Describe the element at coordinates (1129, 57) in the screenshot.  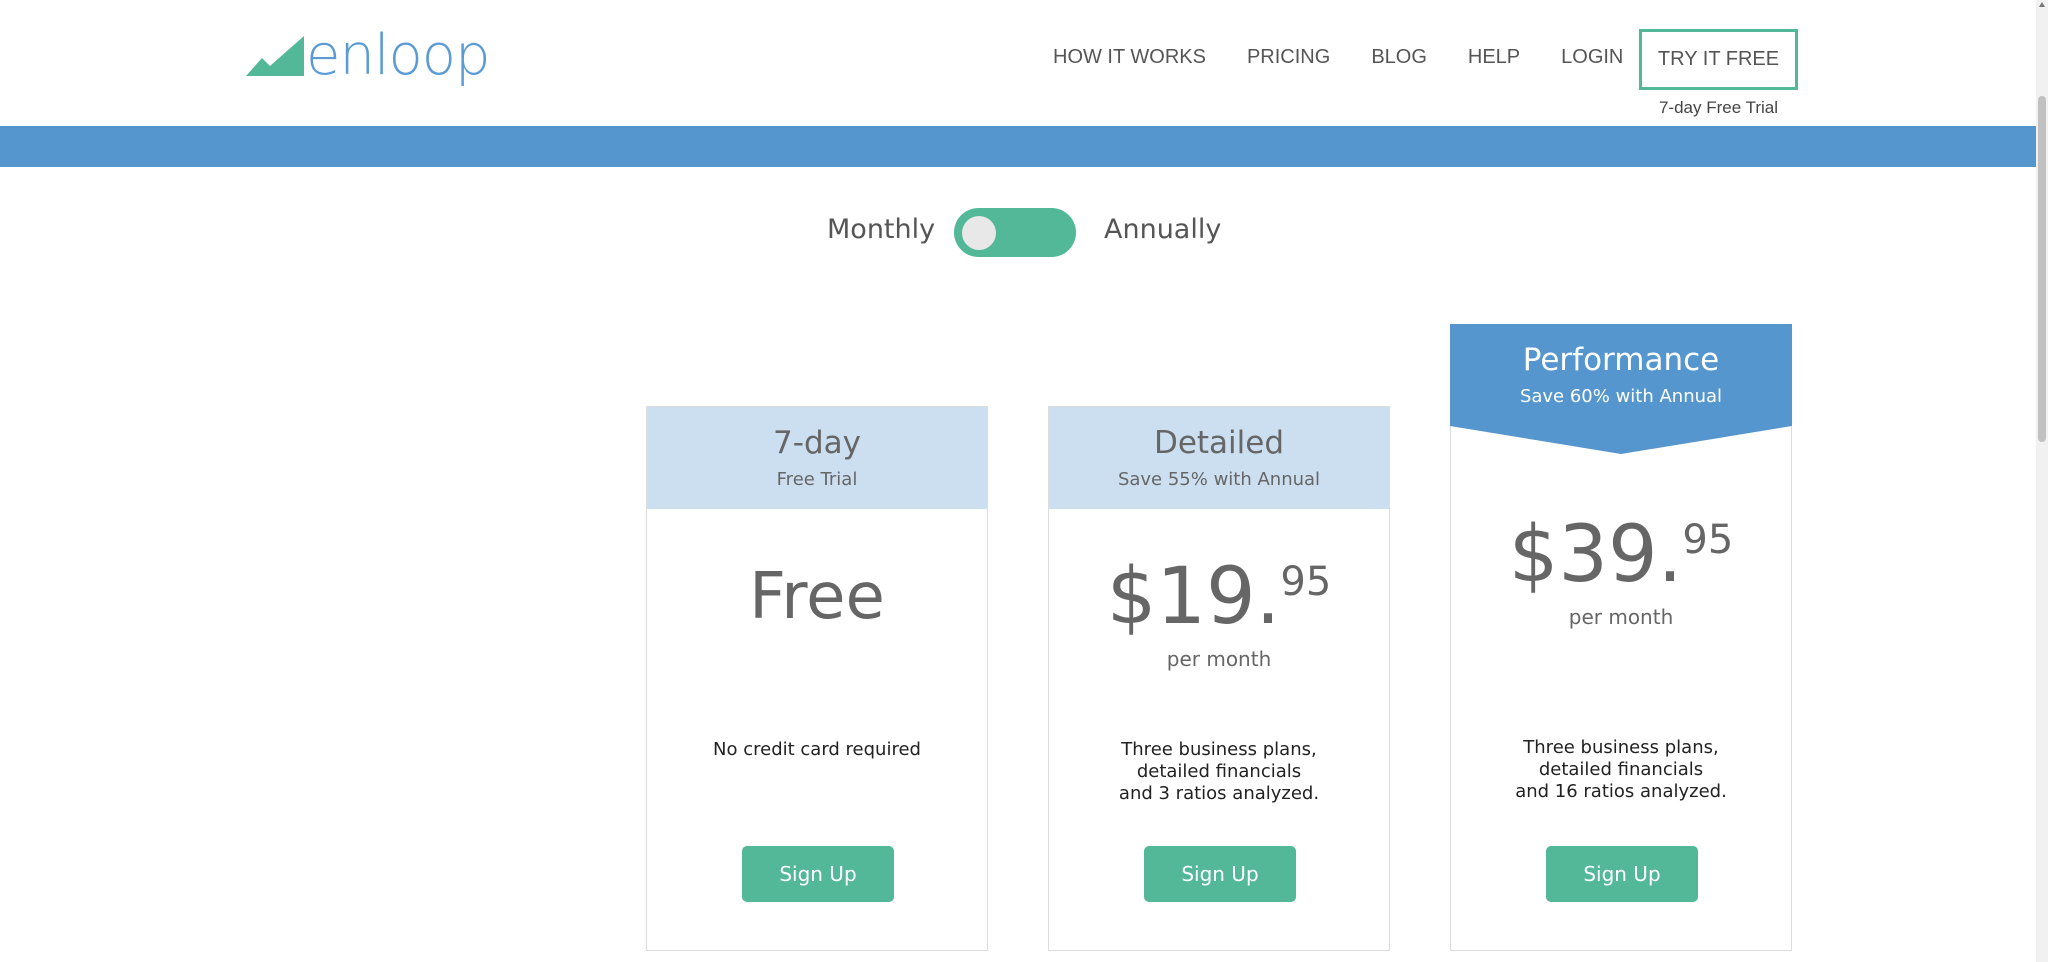
I see `nav-how-it-works: HOW IT WORKS` at that location.